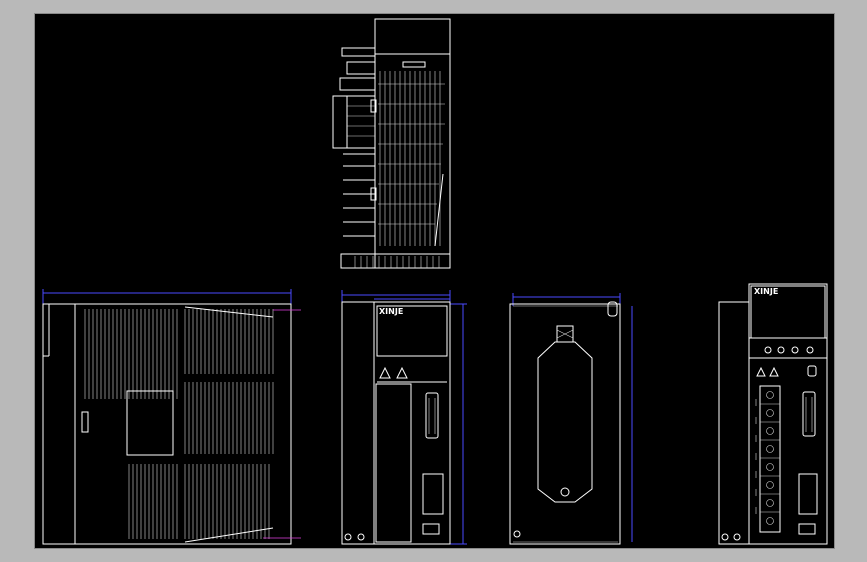 Image resolution: width=867 pixels, height=562 pixels. Describe the element at coordinates (807, 529) in the screenshot. I see `right-view-ground-terminal` at that location.